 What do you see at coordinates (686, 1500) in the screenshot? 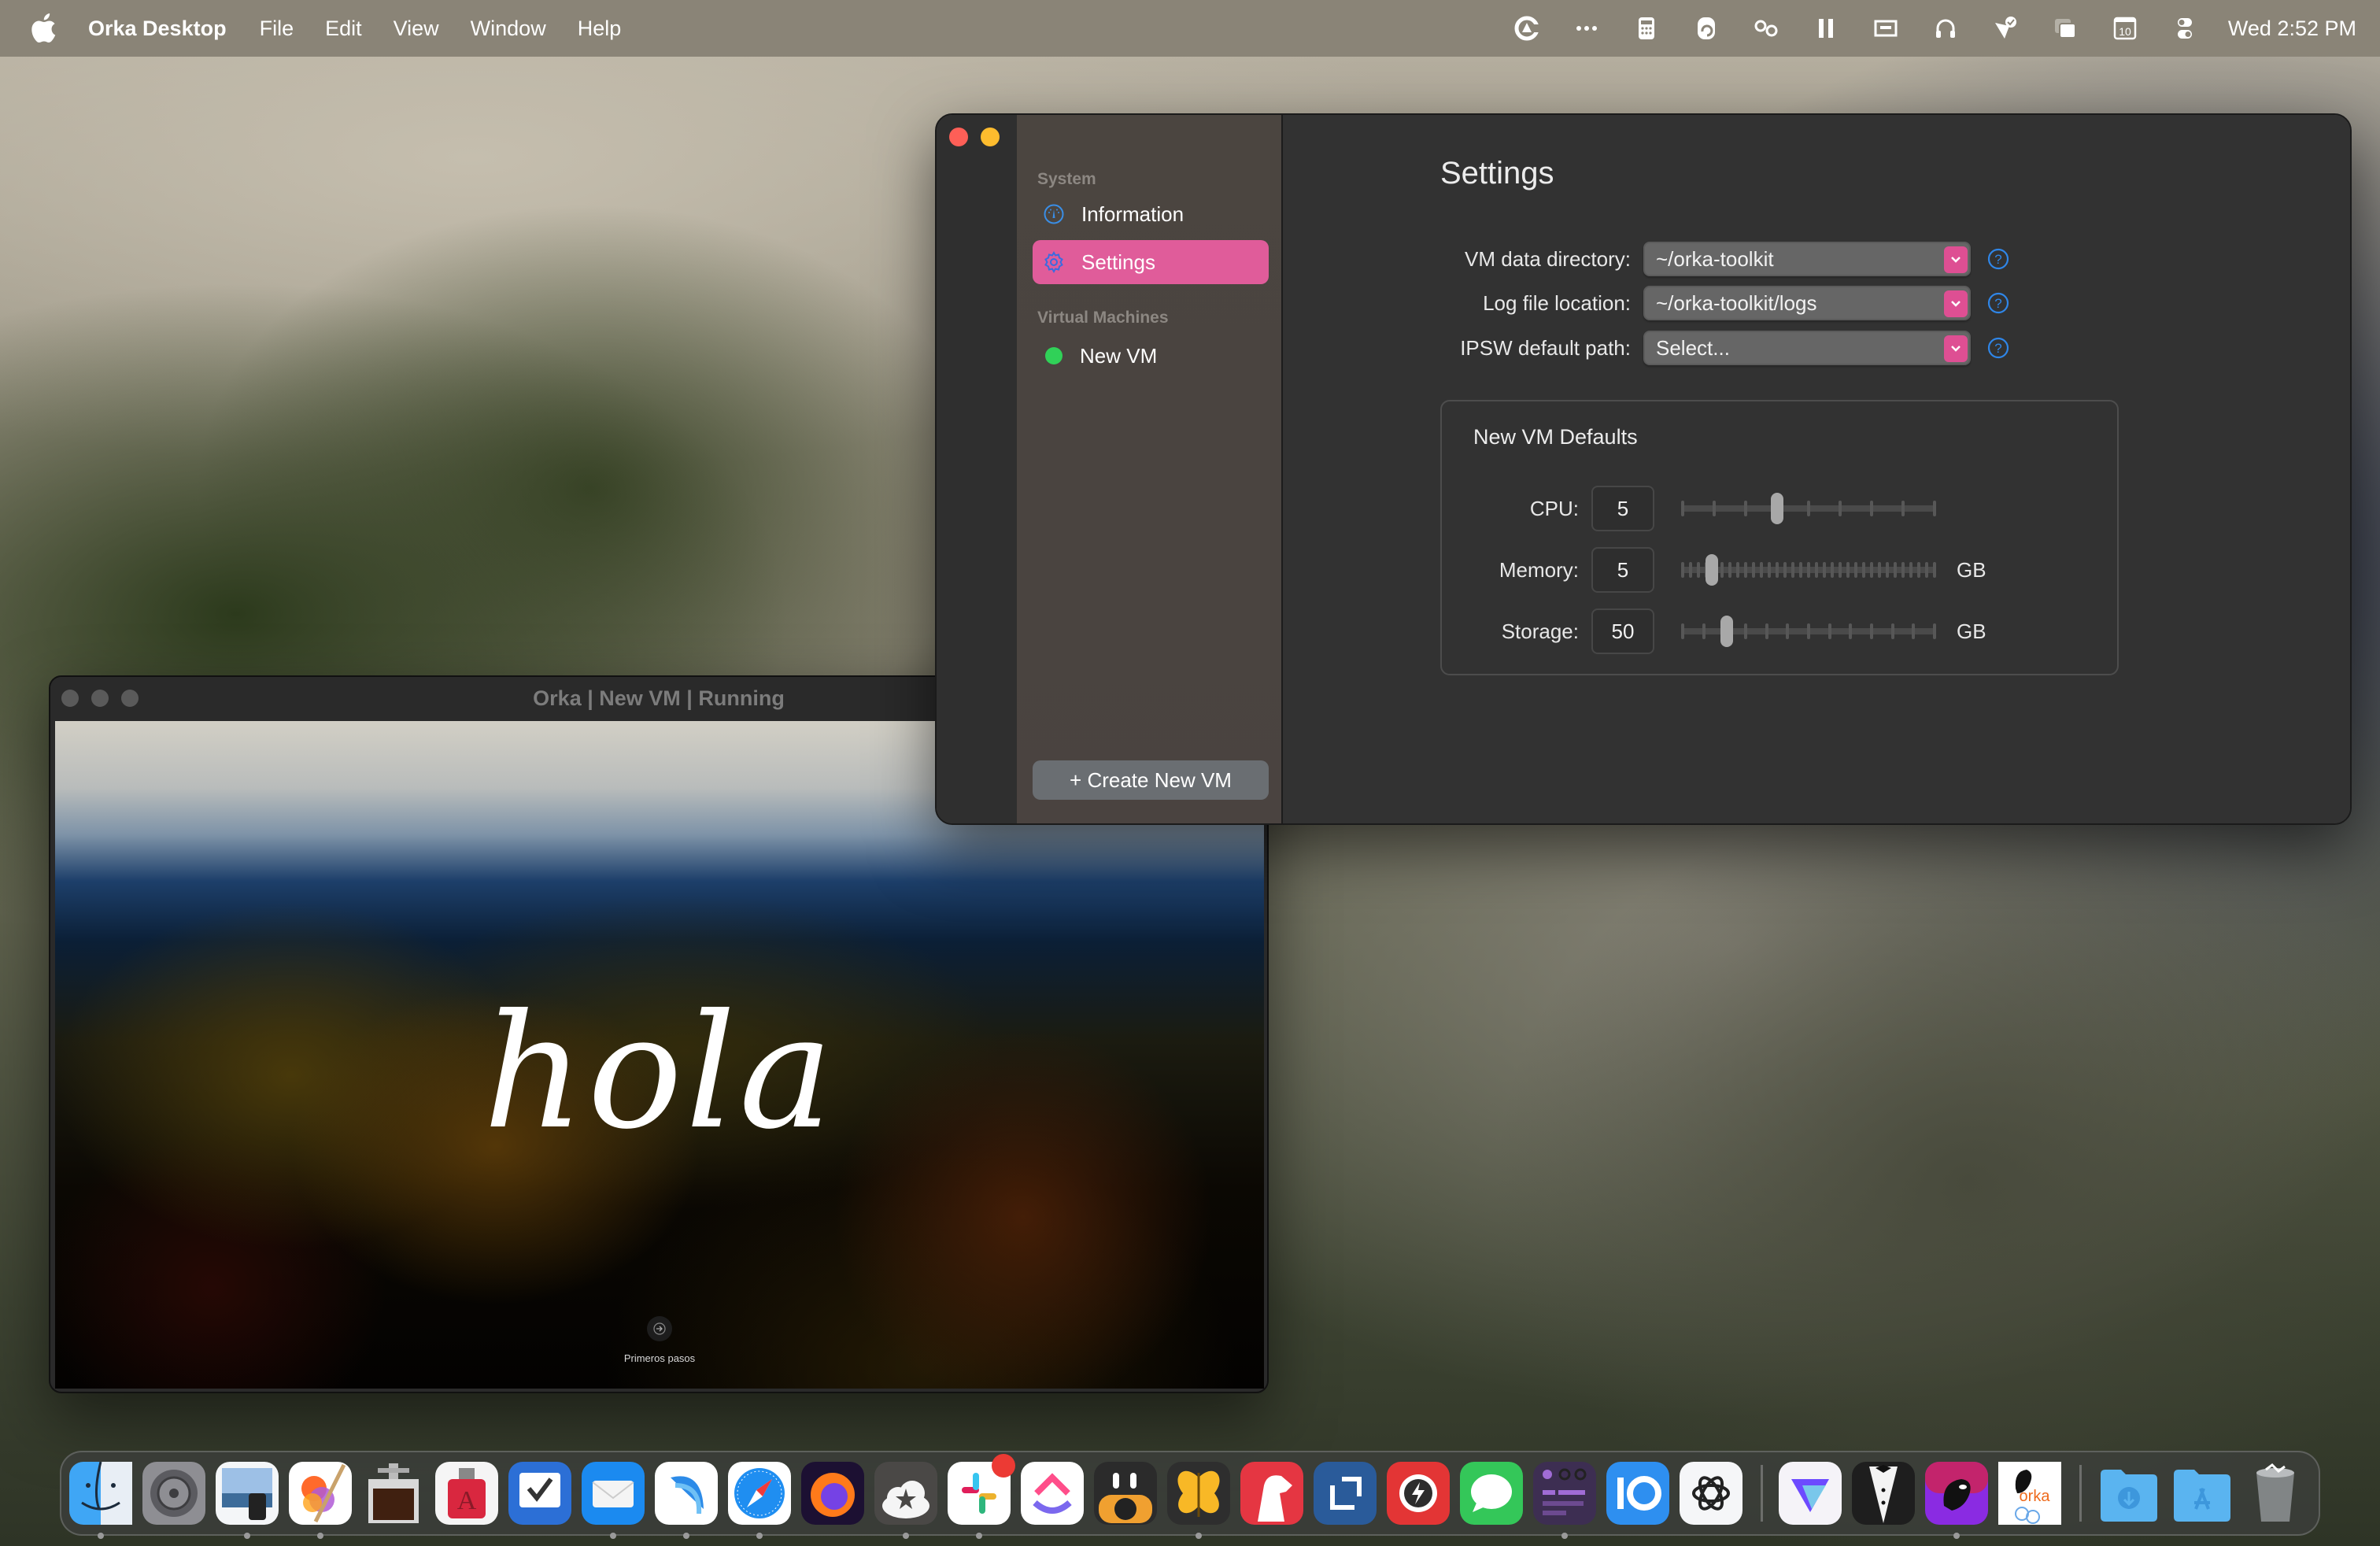
I see `dock-app-migration-app` at bounding box center [686, 1500].